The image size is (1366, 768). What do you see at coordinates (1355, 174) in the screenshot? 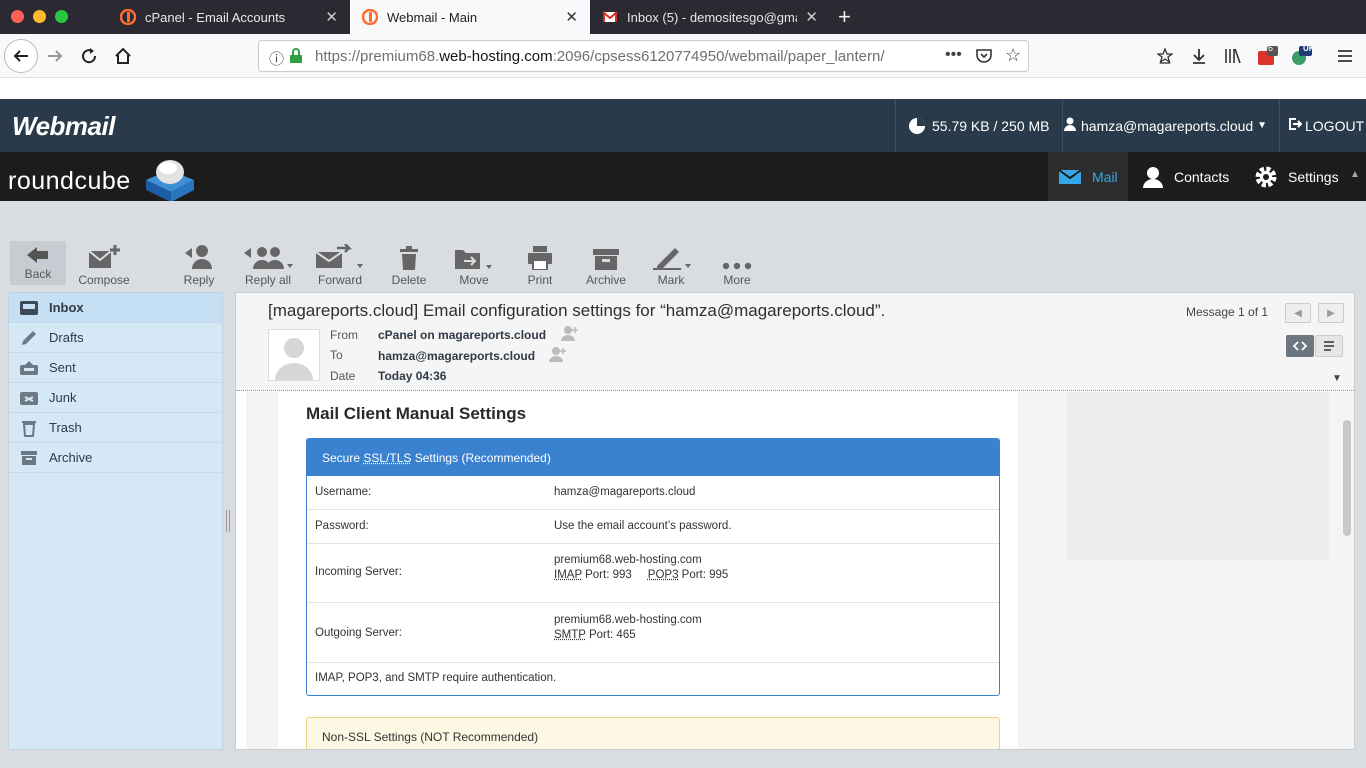
I see `collapse-arrow-icon: ▲` at bounding box center [1355, 174].